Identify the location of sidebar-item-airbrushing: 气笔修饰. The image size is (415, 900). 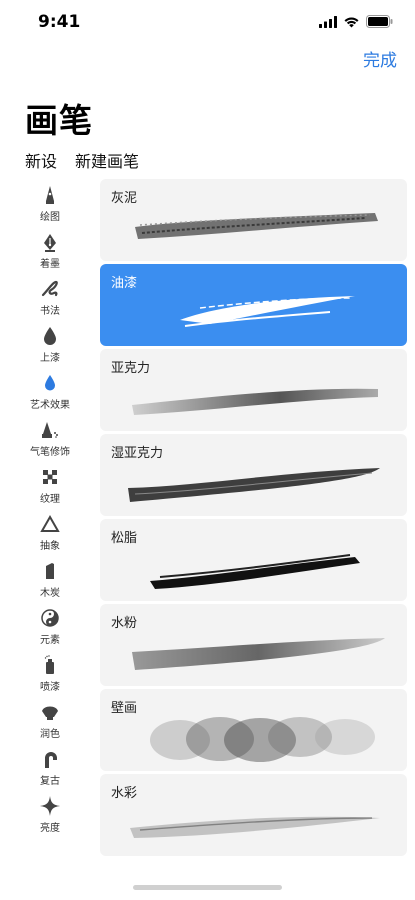
(50, 438).